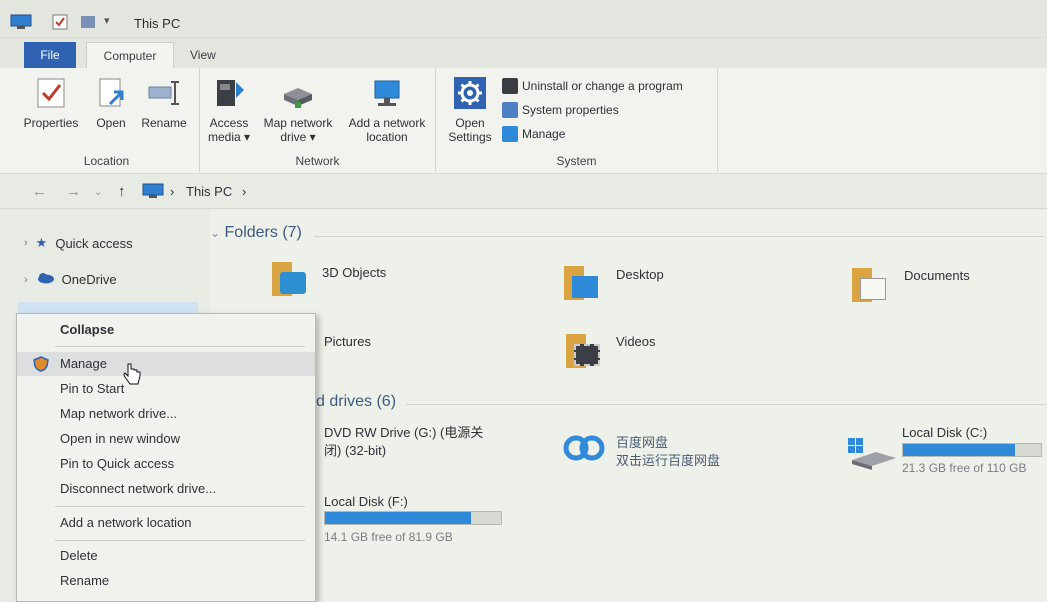 The width and height of the screenshot is (1047, 602). Describe the element at coordinates (356, 402) in the screenshot. I see `drives-section-header: d drives (6)` at that location.